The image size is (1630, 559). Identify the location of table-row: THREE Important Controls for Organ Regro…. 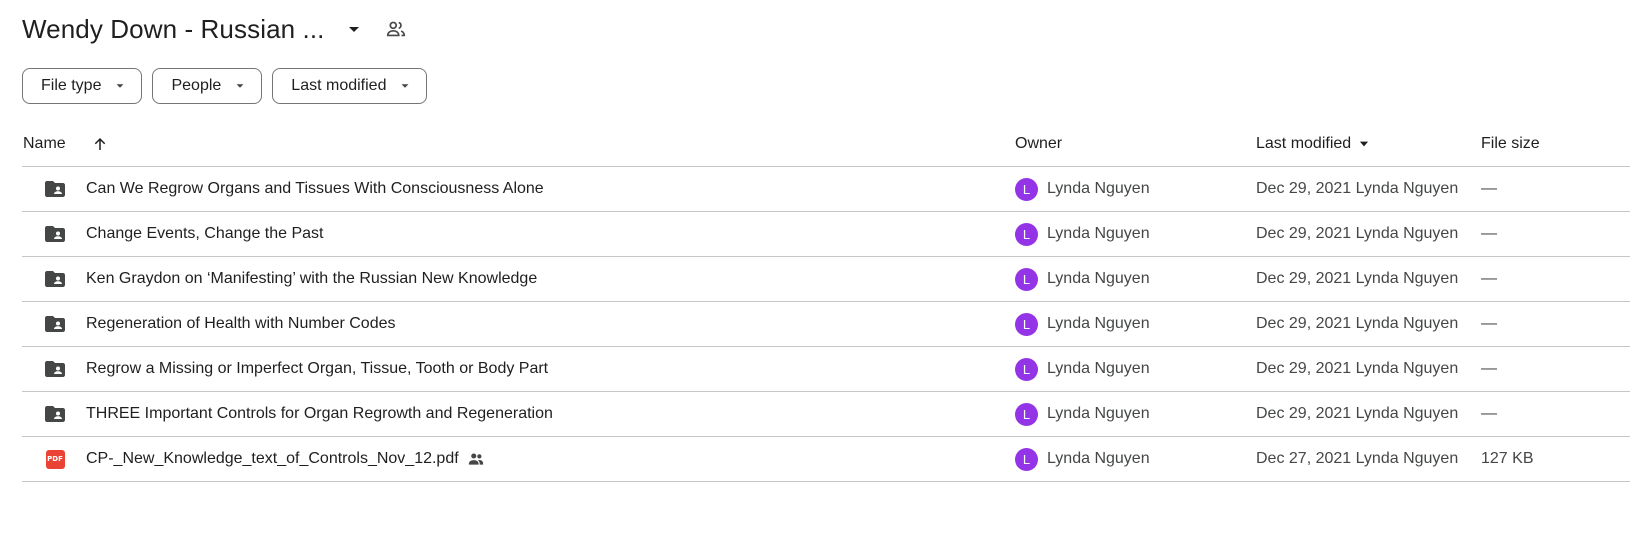
(826, 414).